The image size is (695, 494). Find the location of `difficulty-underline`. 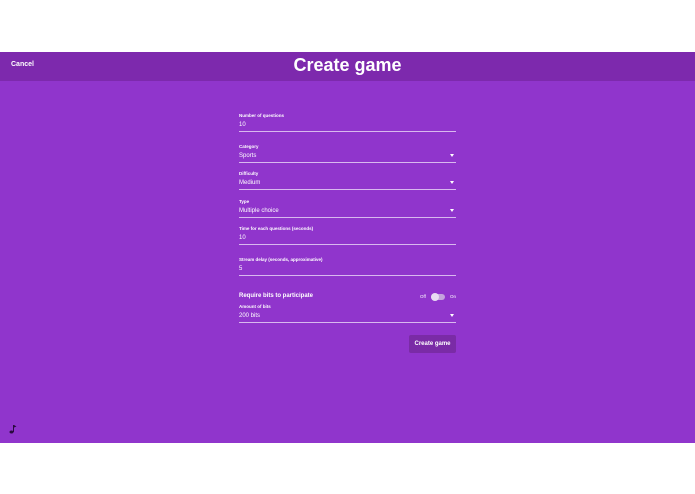

difficulty-underline is located at coordinates (347, 189).